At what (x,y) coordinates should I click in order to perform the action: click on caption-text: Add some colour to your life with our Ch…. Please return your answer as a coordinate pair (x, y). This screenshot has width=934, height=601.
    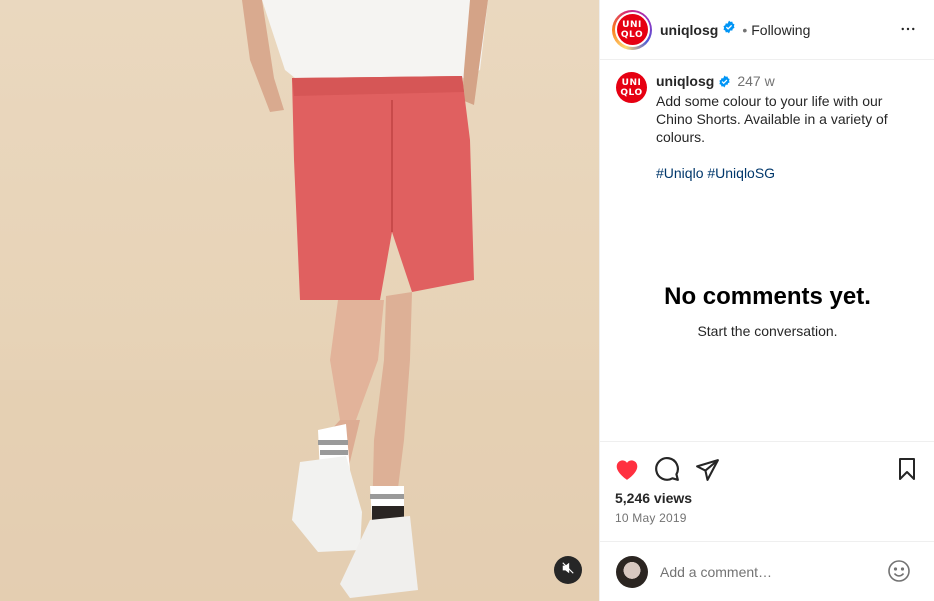
    Looking at the image, I should click on (772, 119).